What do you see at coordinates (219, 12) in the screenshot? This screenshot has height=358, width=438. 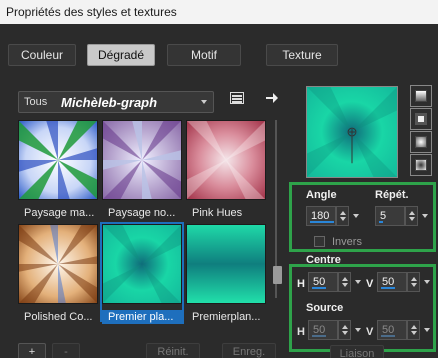 I see `window-title: Propriétés des styles et textures` at bounding box center [219, 12].